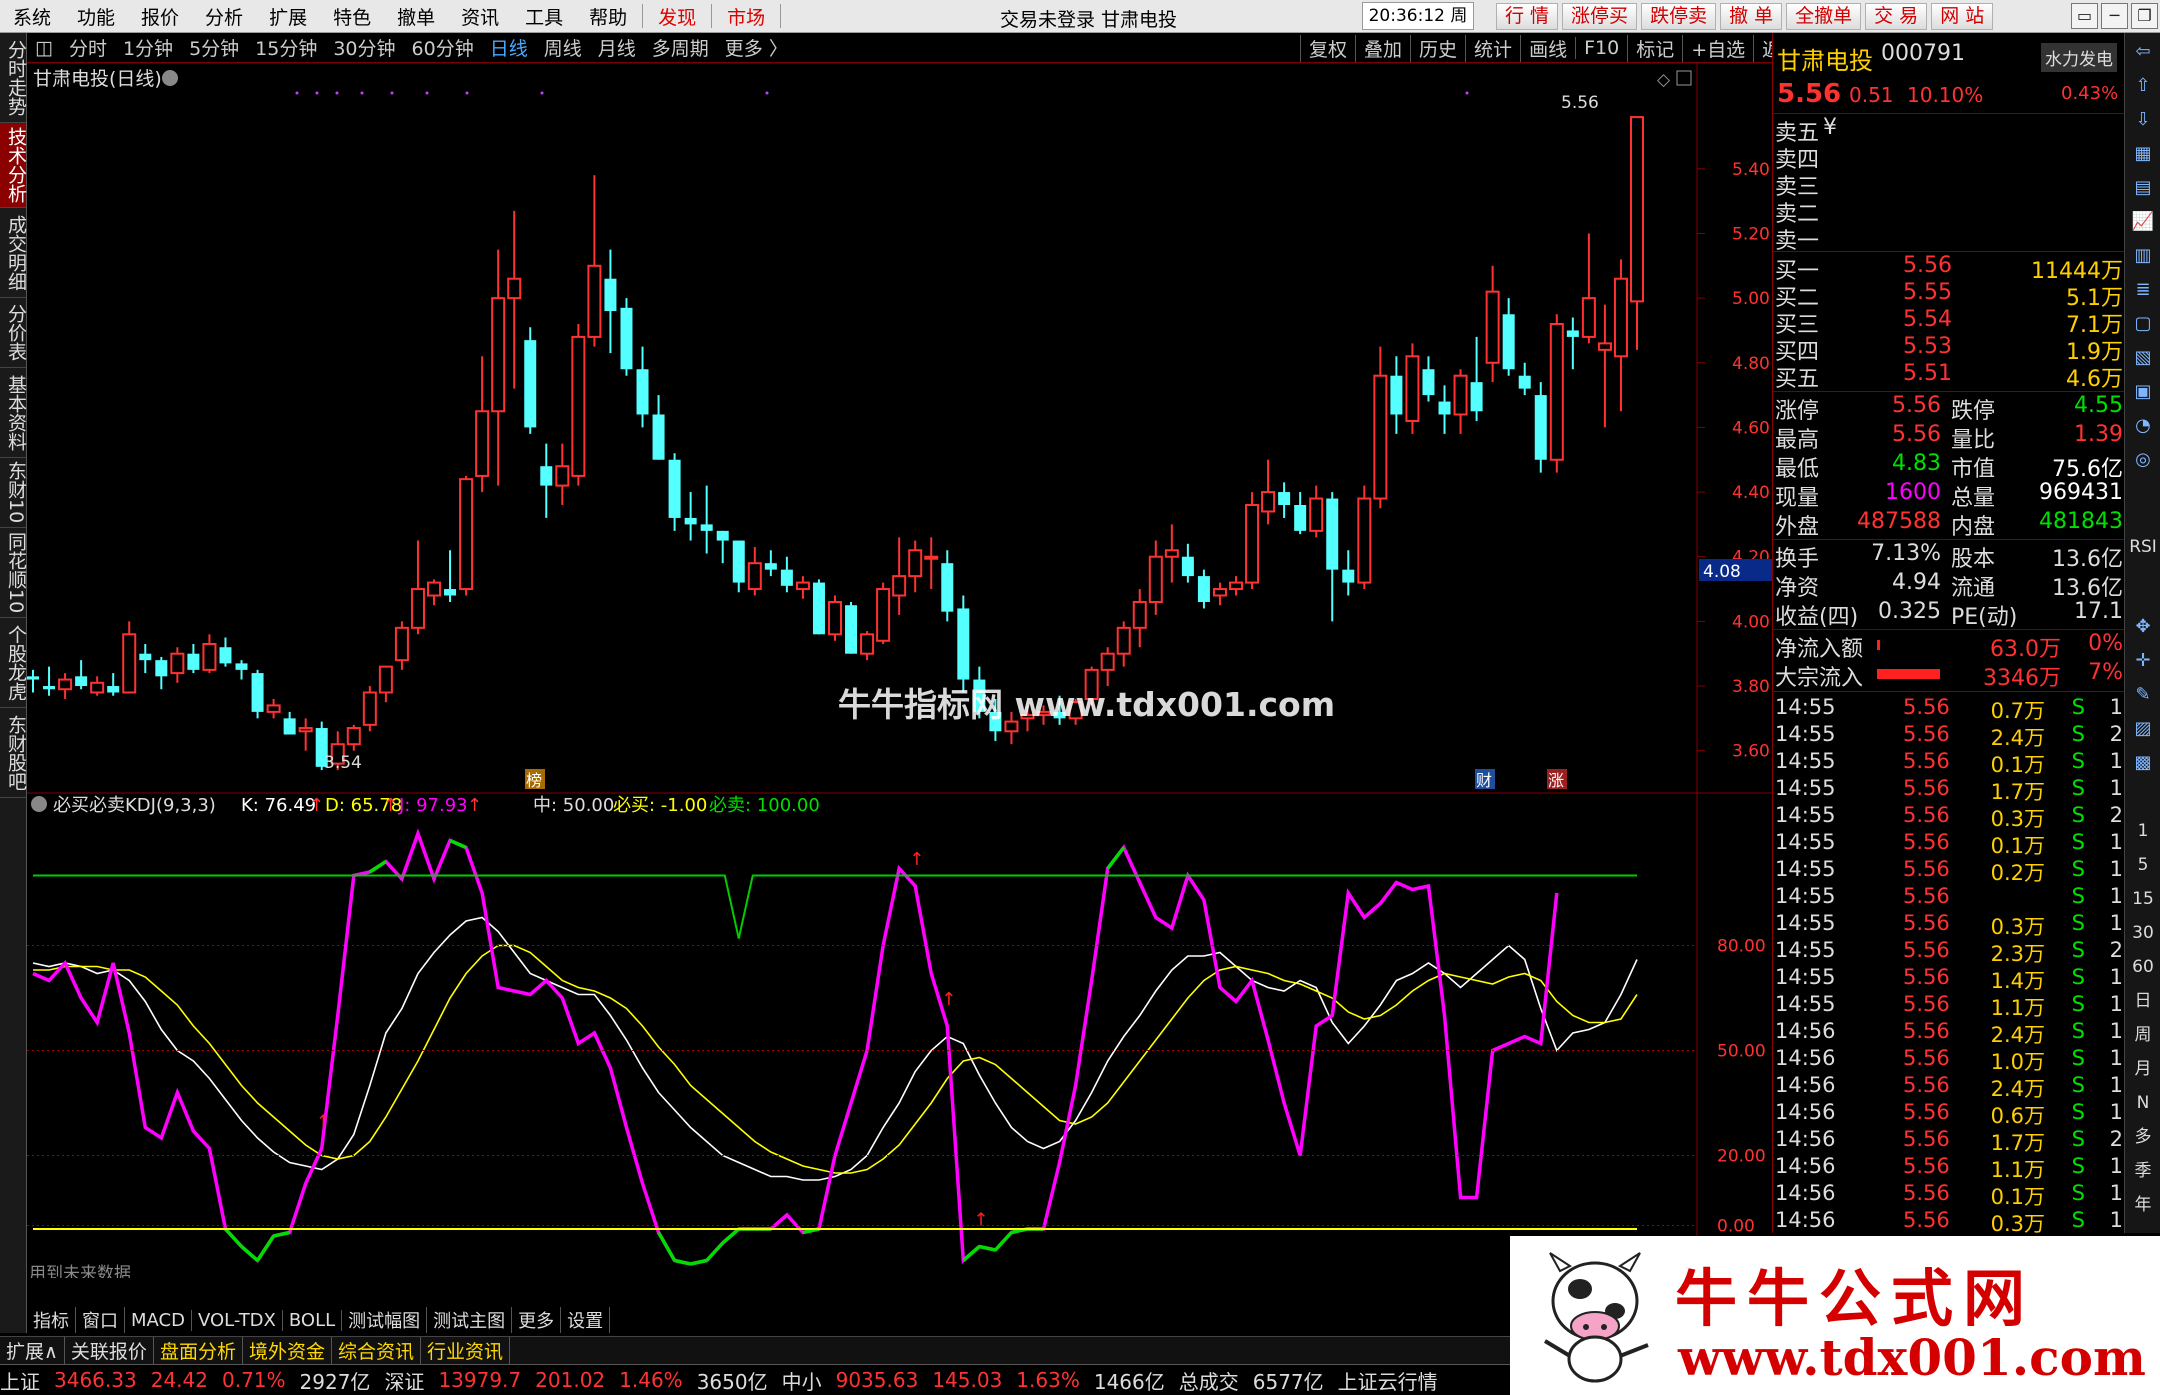 This screenshot has width=2160, height=1395. What do you see at coordinates (158, 1320) in the screenshot?
I see `indicator-tab-2: MACD` at bounding box center [158, 1320].